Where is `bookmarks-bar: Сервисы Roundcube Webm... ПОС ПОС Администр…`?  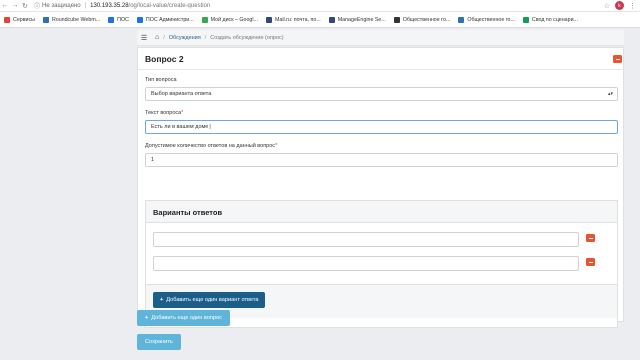
bookmarks-bar: Сервисы Roundcube Webm... ПОС ПОС Администр… is located at coordinates (320, 20).